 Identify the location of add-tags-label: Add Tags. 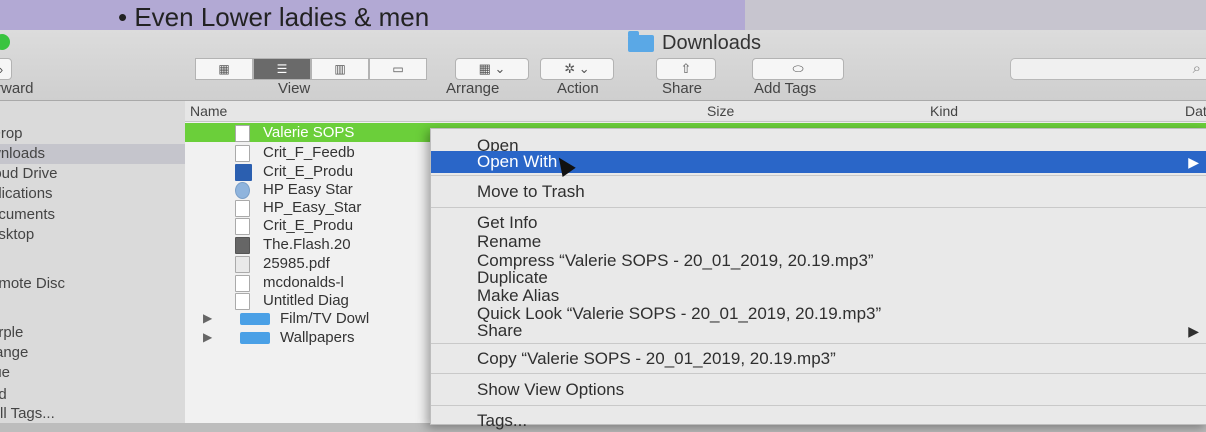
(785, 88).